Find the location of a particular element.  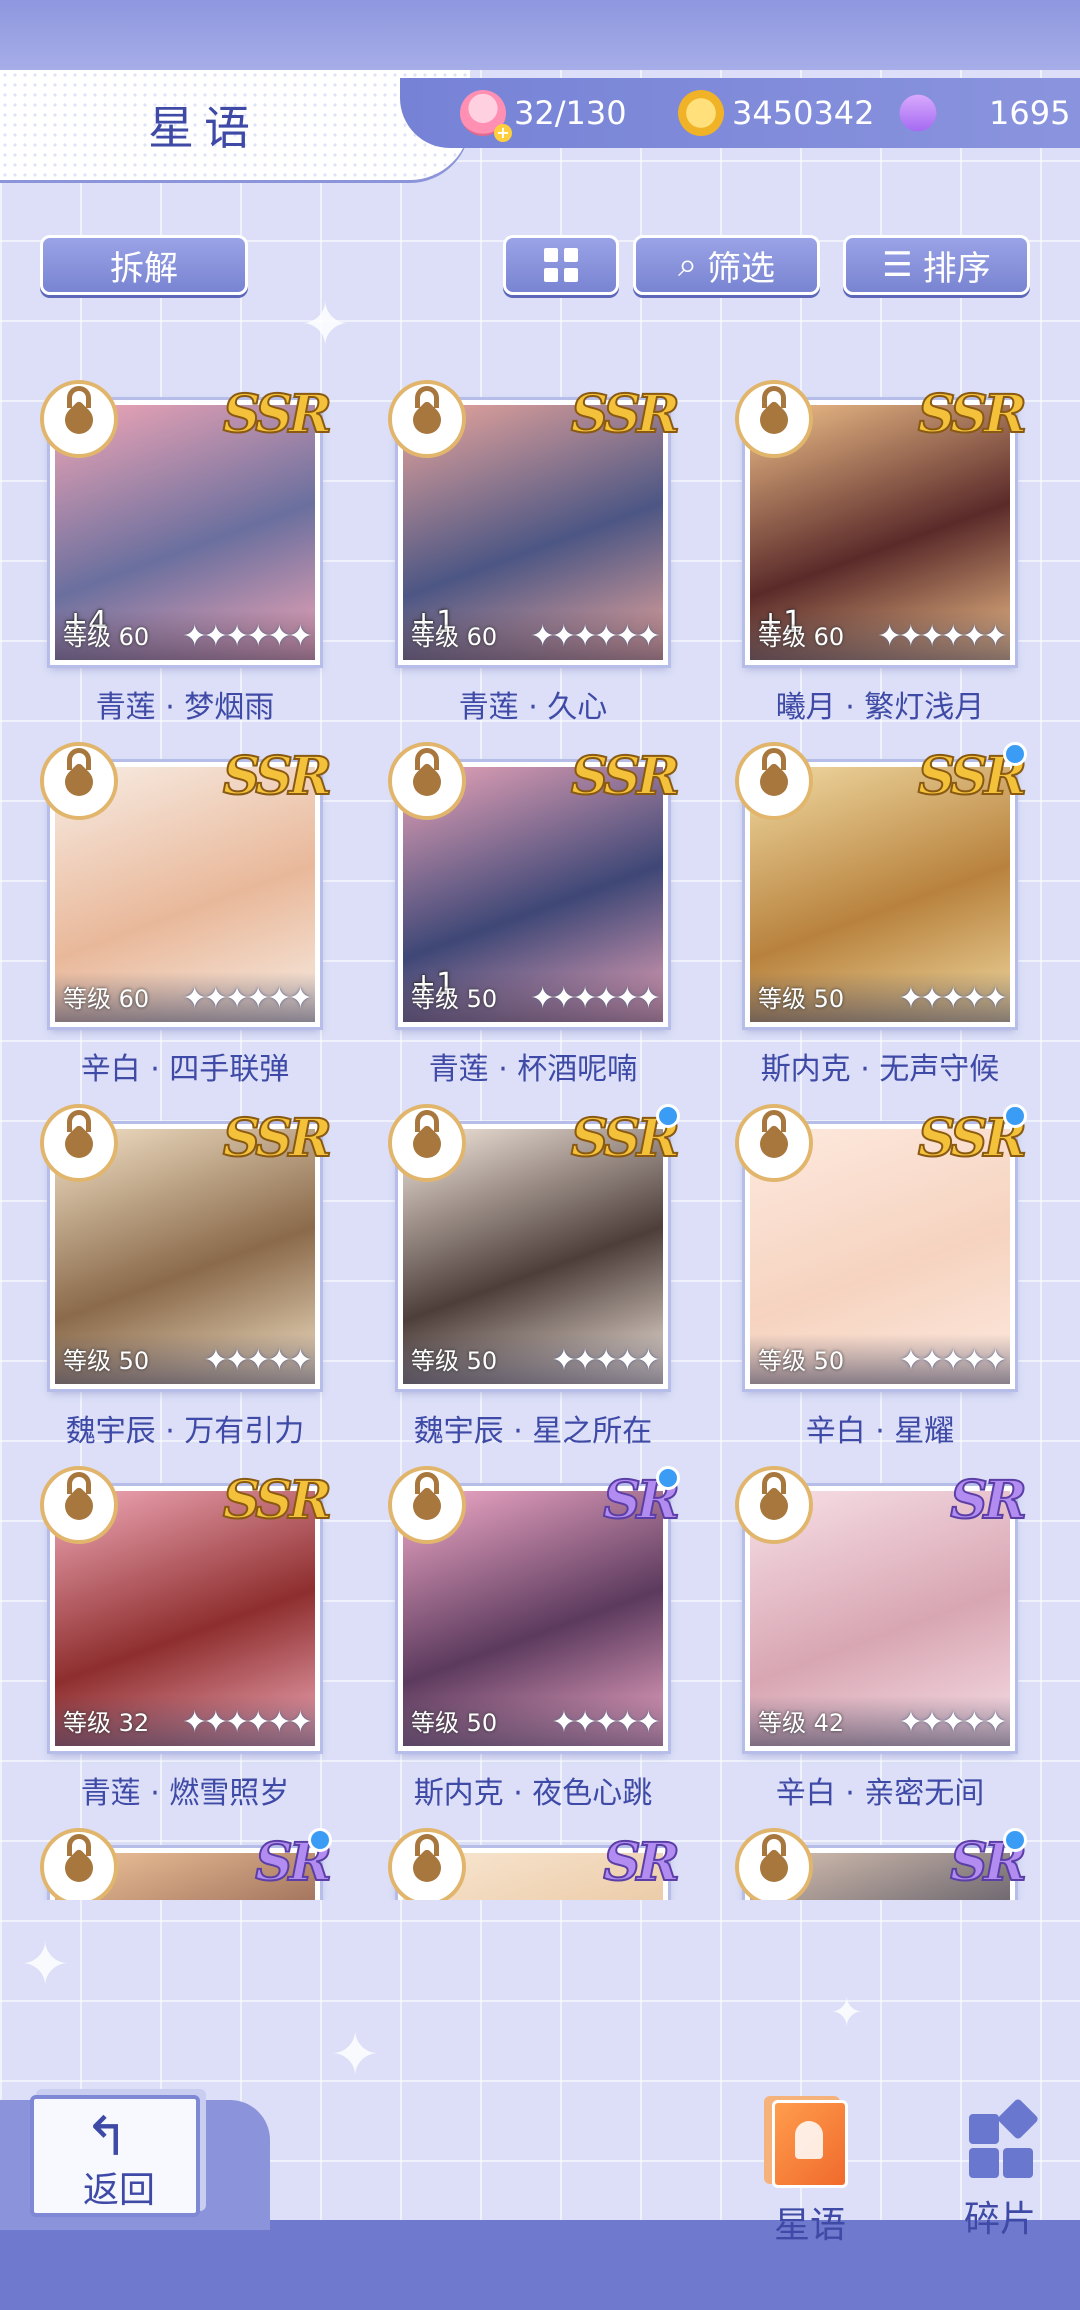

card-name: 辛白 · 星耀 is located at coordinates (880, 1431).